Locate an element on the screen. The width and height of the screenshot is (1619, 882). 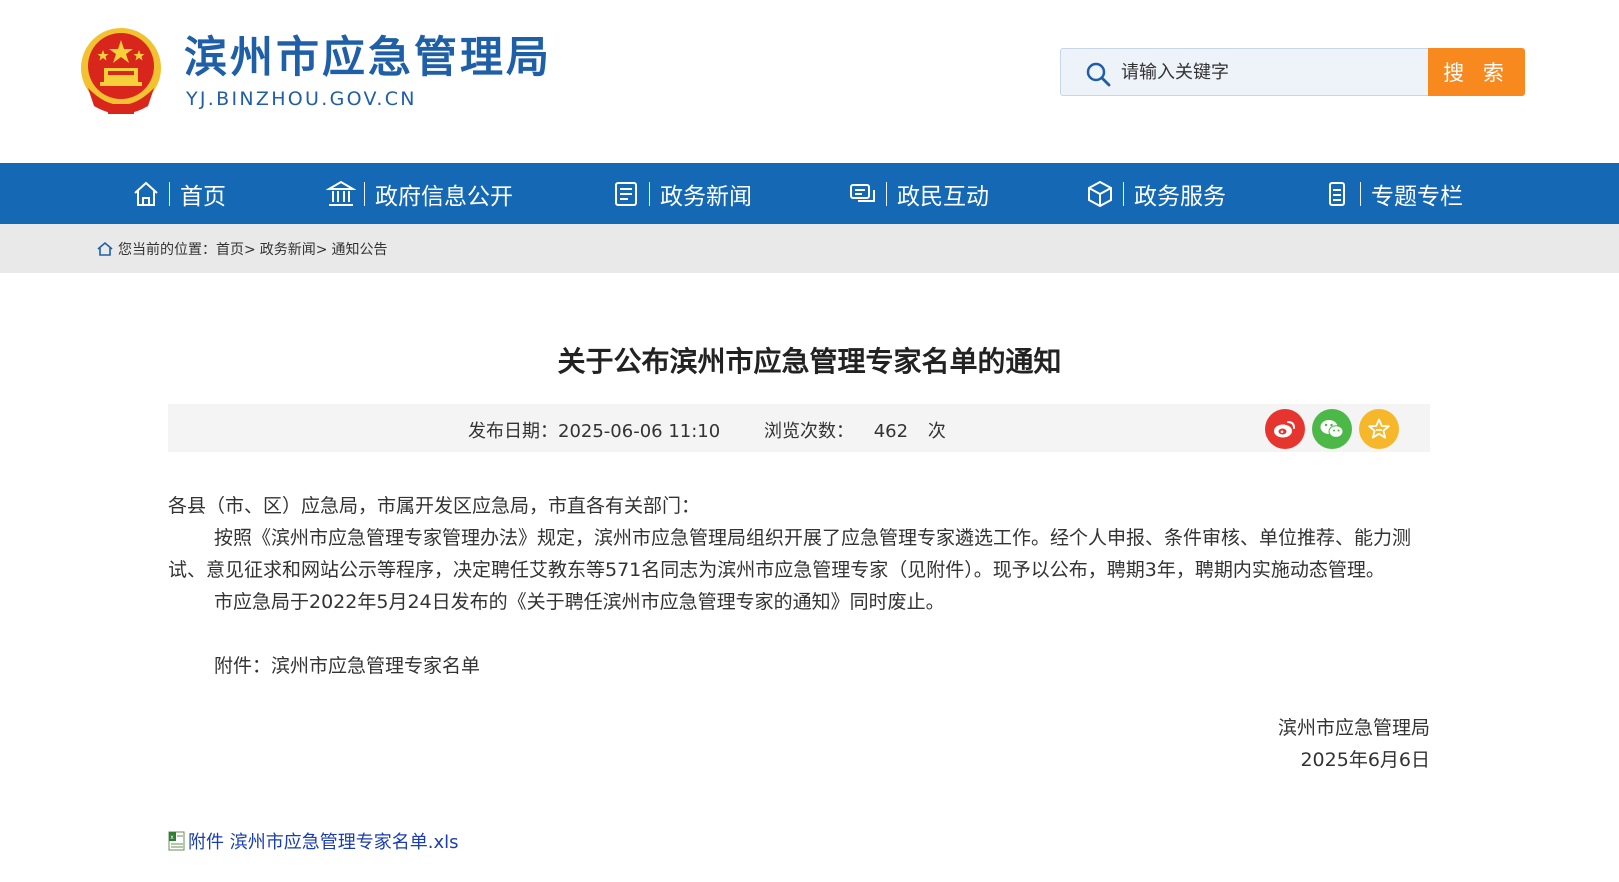
excel-file-icon: x is located at coordinates (176, 841).